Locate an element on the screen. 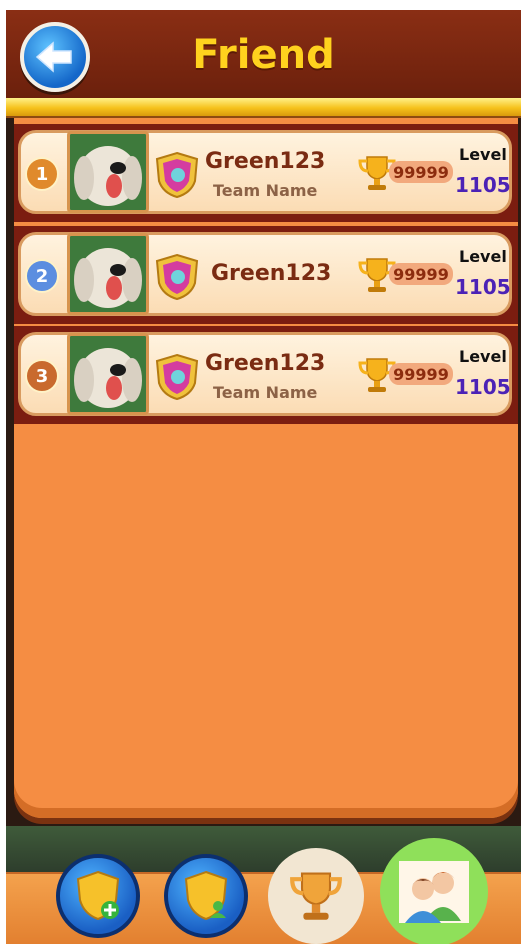 This screenshot has height=944, width=527. friend-card: 1 Green123 Team Name 99999 Level 1105 is located at coordinates (265, 172).